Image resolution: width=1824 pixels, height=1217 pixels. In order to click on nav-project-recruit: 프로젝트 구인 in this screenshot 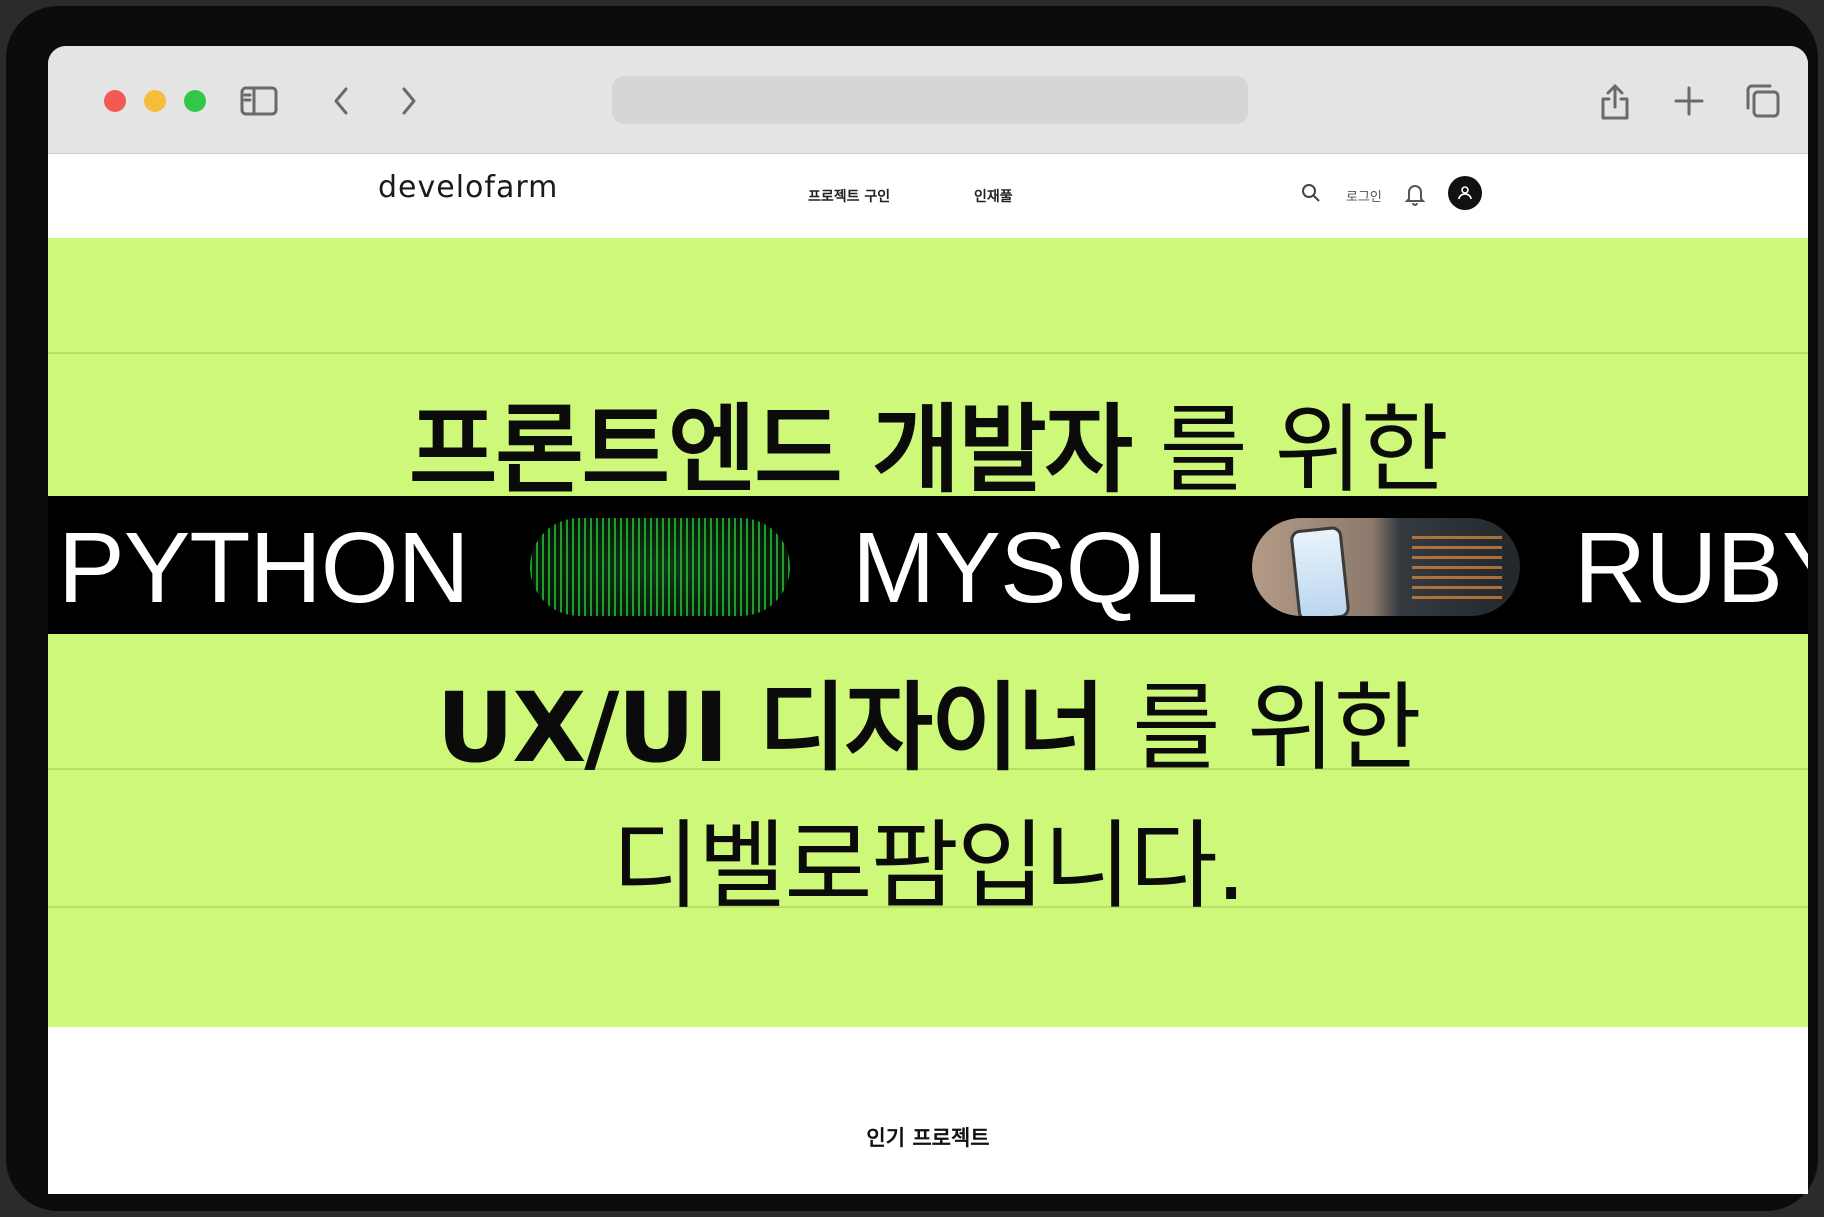, I will do `click(849, 196)`.